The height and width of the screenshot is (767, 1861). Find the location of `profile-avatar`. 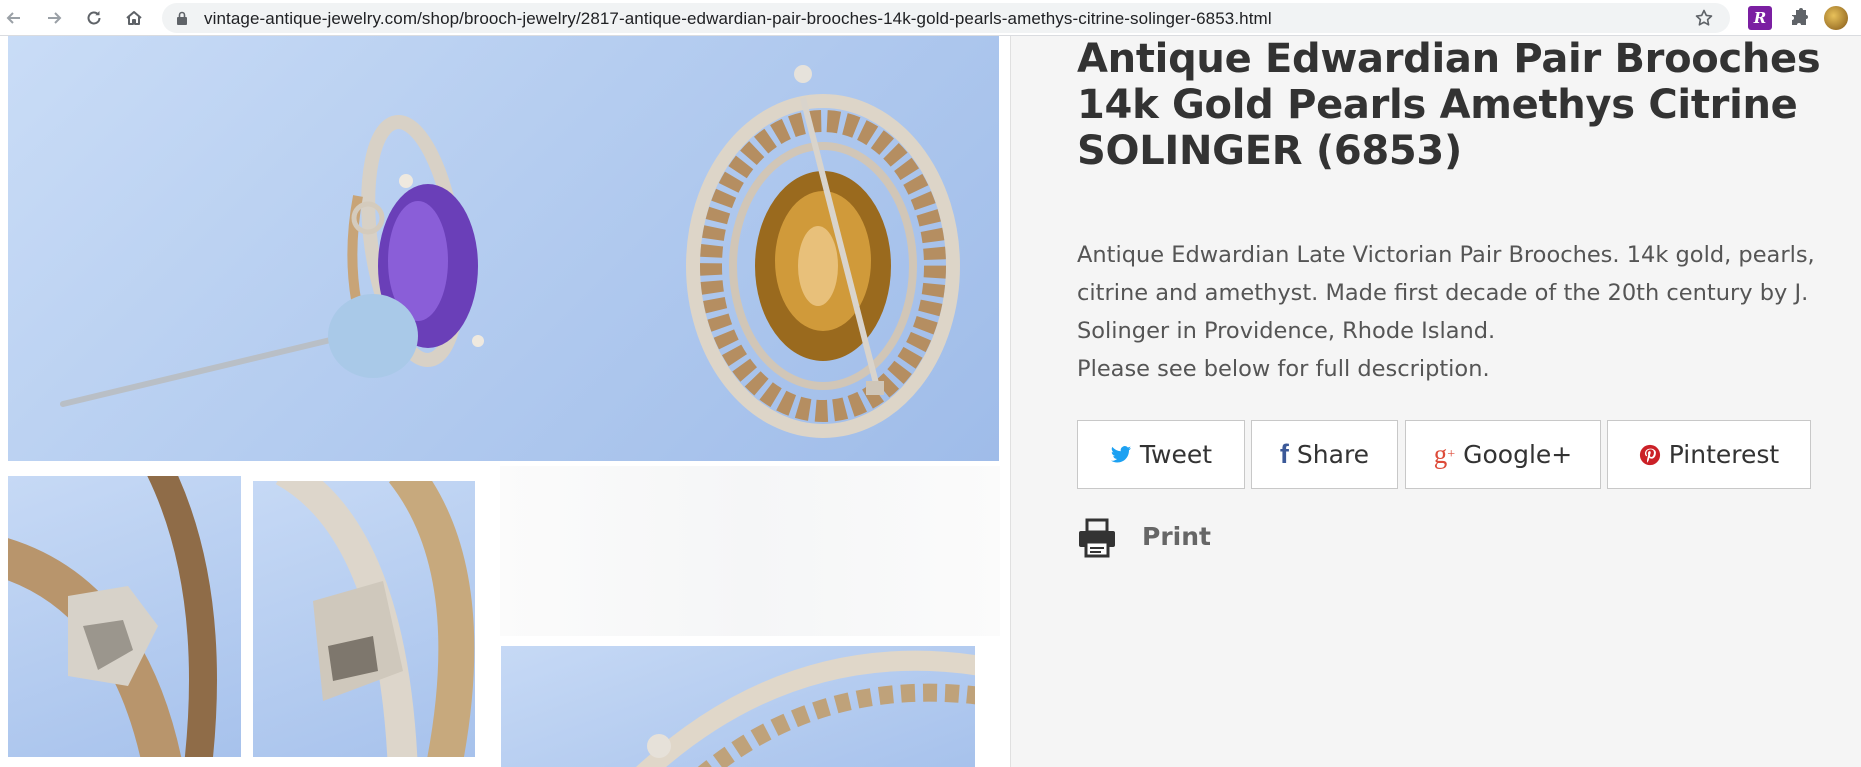

profile-avatar is located at coordinates (1836, 18).